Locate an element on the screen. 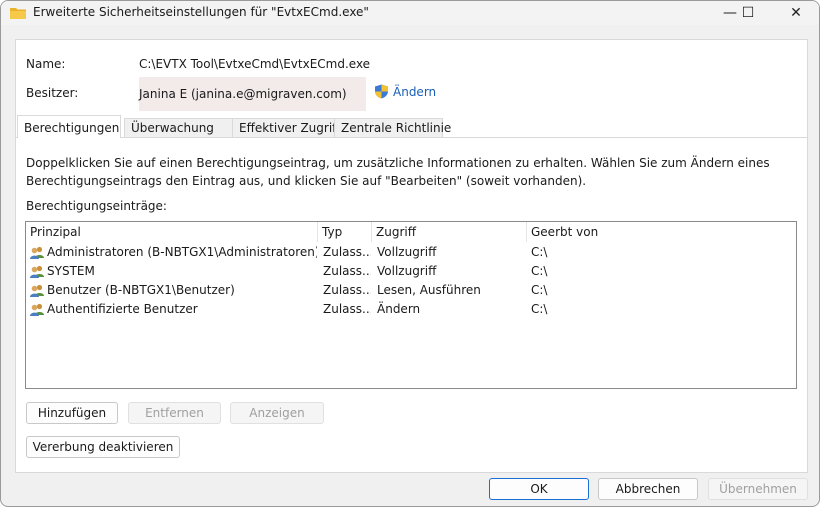 This screenshot has width=826, height=513. view-button: Anzeigen is located at coordinates (277, 413).